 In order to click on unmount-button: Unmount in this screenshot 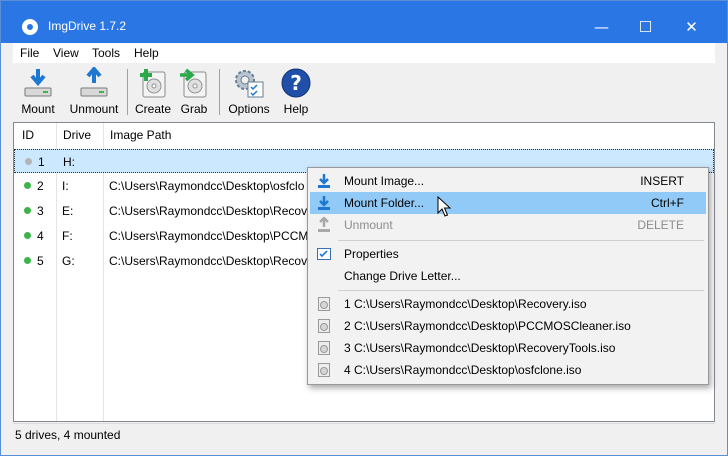, I will do `click(94, 92)`.